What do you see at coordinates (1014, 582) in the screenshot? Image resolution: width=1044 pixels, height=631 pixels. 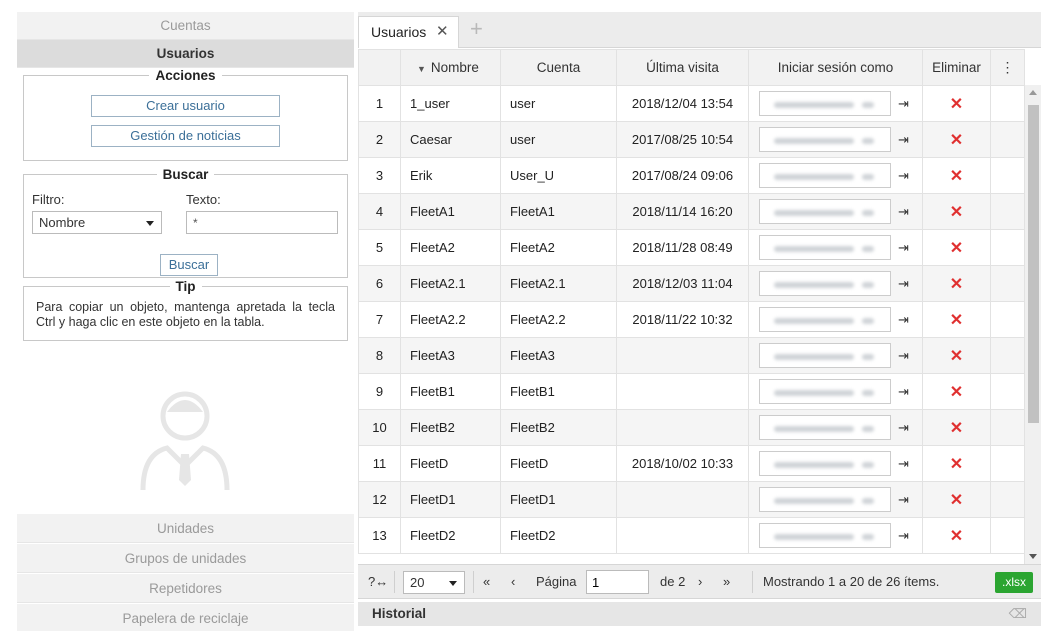 I see `export-xlsx-button: .xlsx` at bounding box center [1014, 582].